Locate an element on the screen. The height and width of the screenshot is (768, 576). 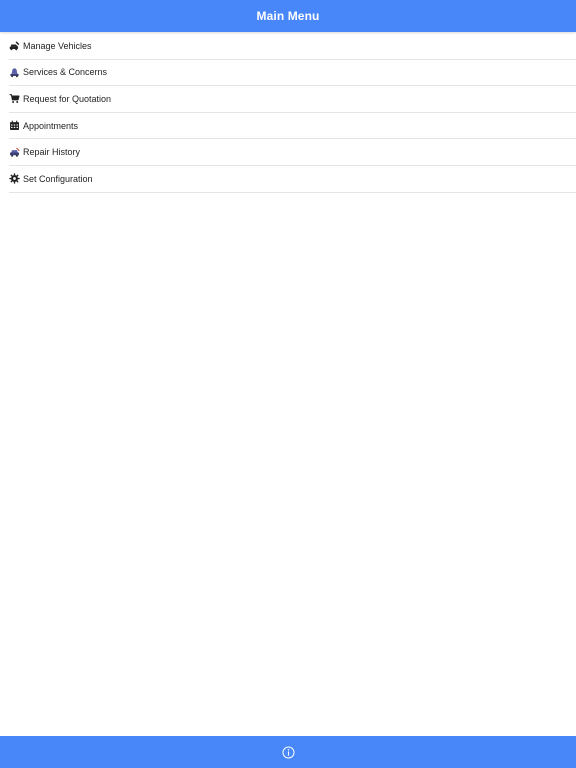
menu-item-label: Services & Concerns is located at coordinates (65, 72).